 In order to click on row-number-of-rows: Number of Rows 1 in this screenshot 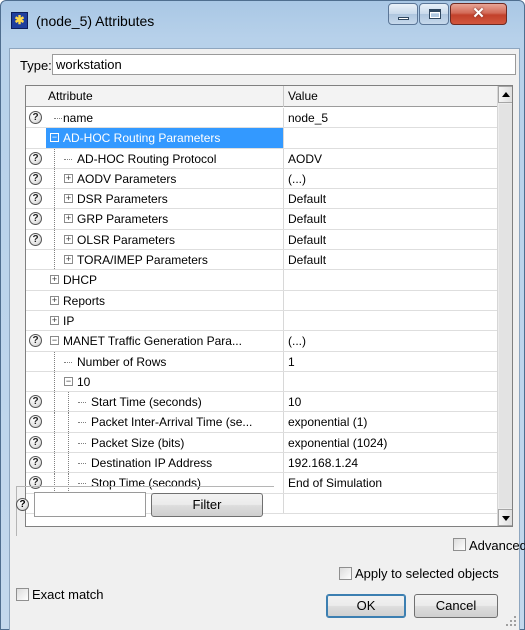, I will do `click(261, 361)`.